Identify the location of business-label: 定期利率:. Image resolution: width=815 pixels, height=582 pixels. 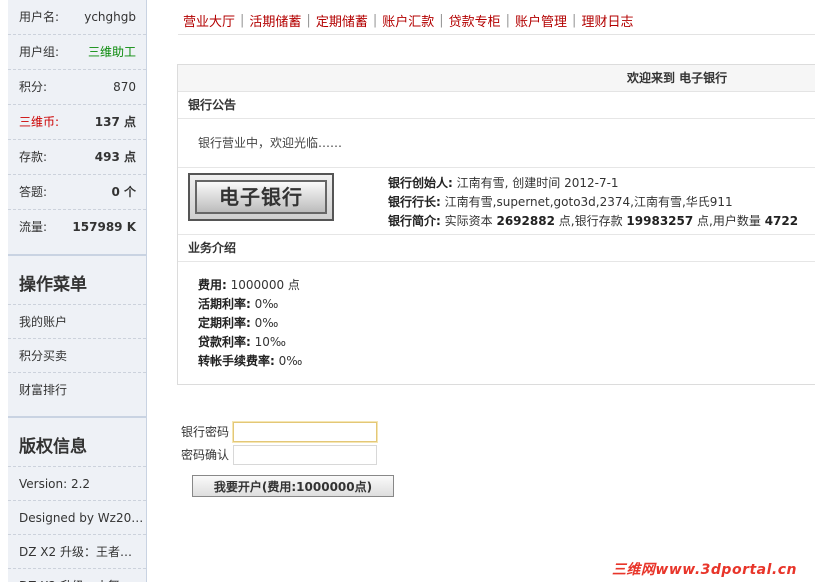
(224, 323).